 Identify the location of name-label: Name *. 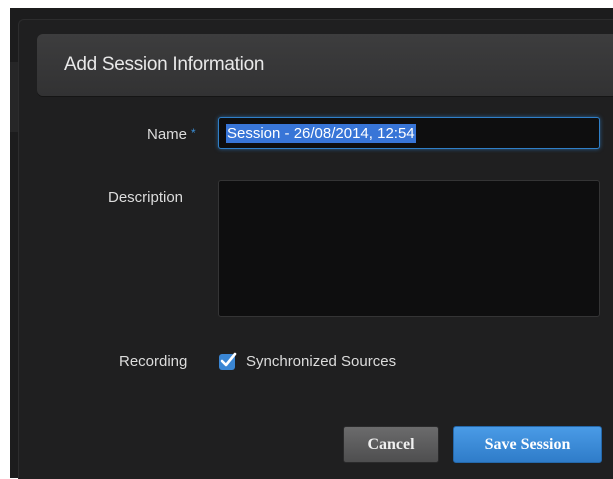
(171, 134).